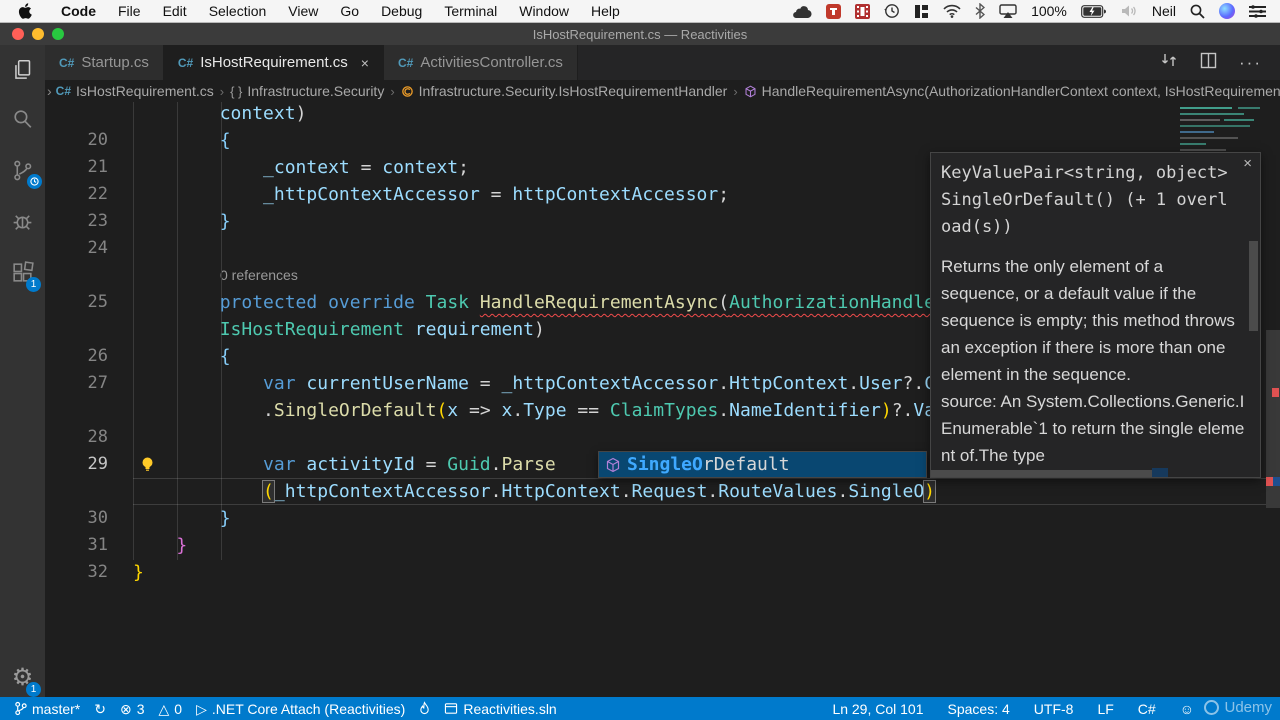  Describe the element at coordinates (1093, 11) in the screenshot. I see `battery-icon` at that location.